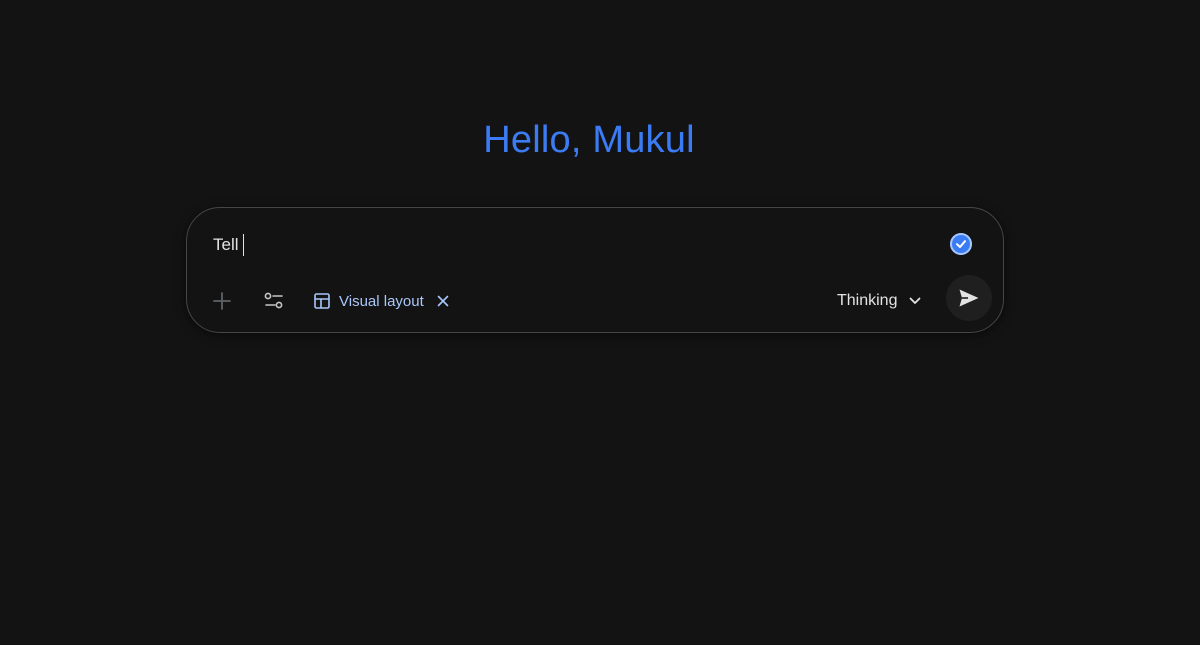 Image resolution: width=1200 pixels, height=645 pixels. I want to click on prompt-composer: Tell Visual layout Thinking, so click(595, 270).